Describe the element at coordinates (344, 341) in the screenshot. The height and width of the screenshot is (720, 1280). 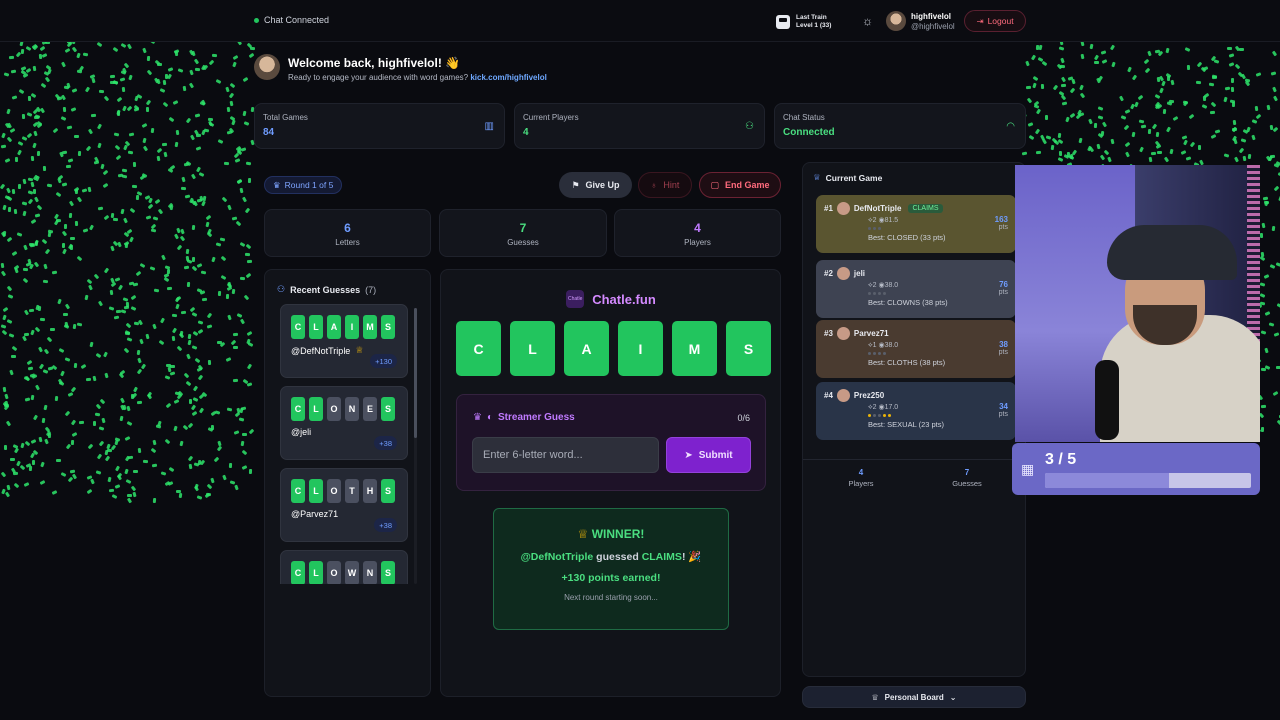
I see `guess-card: C L A I M S @DefNotTriple ♕ +130` at that location.